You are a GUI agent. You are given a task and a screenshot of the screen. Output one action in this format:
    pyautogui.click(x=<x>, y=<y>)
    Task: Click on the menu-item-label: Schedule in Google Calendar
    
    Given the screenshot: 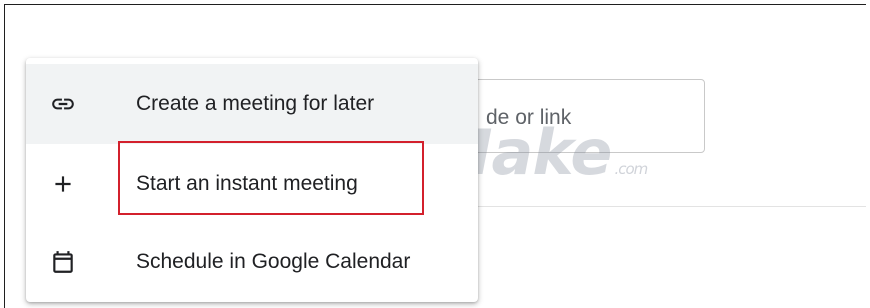 What is the action you would take?
    pyautogui.click(x=273, y=261)
    